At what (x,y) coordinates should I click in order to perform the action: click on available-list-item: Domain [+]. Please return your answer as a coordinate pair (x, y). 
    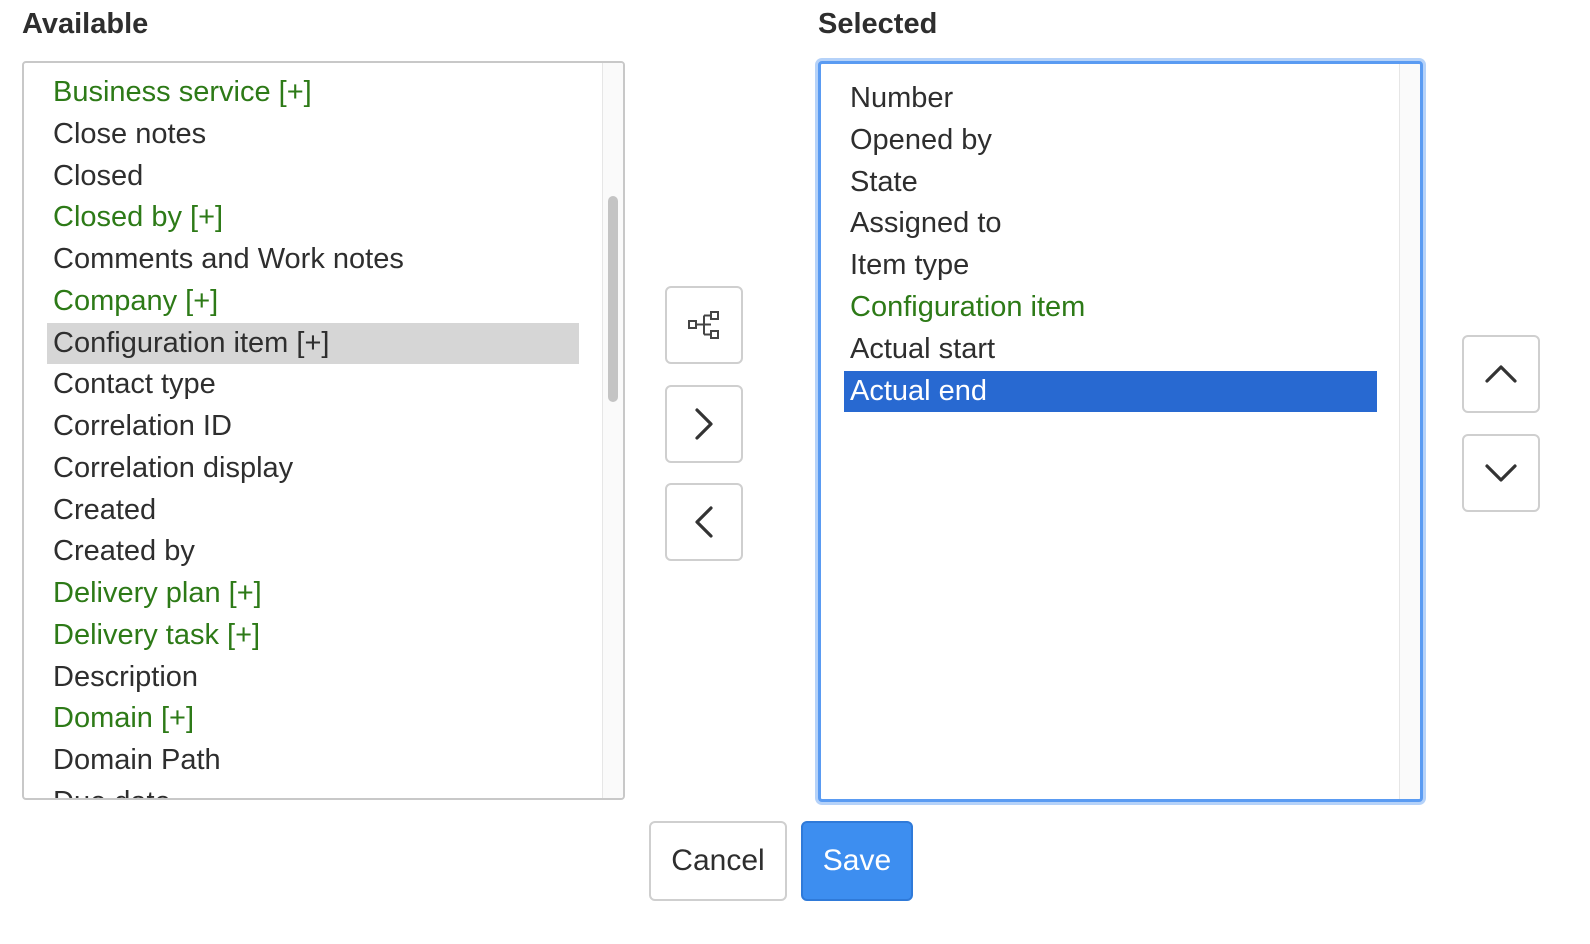
    Looking at the image, I should click on (120, 718).